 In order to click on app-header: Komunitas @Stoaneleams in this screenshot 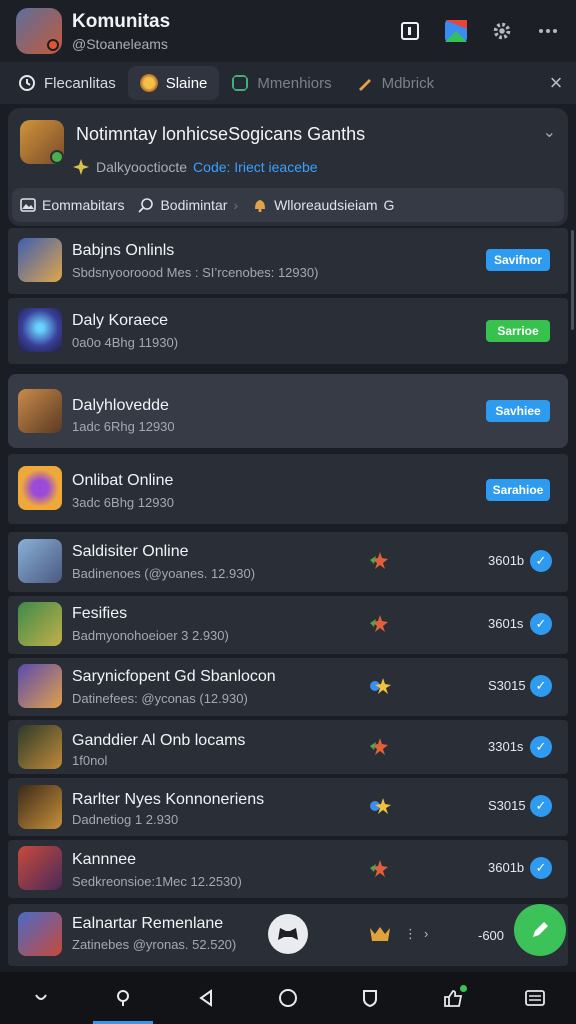, I will do `click(288, 31)`.